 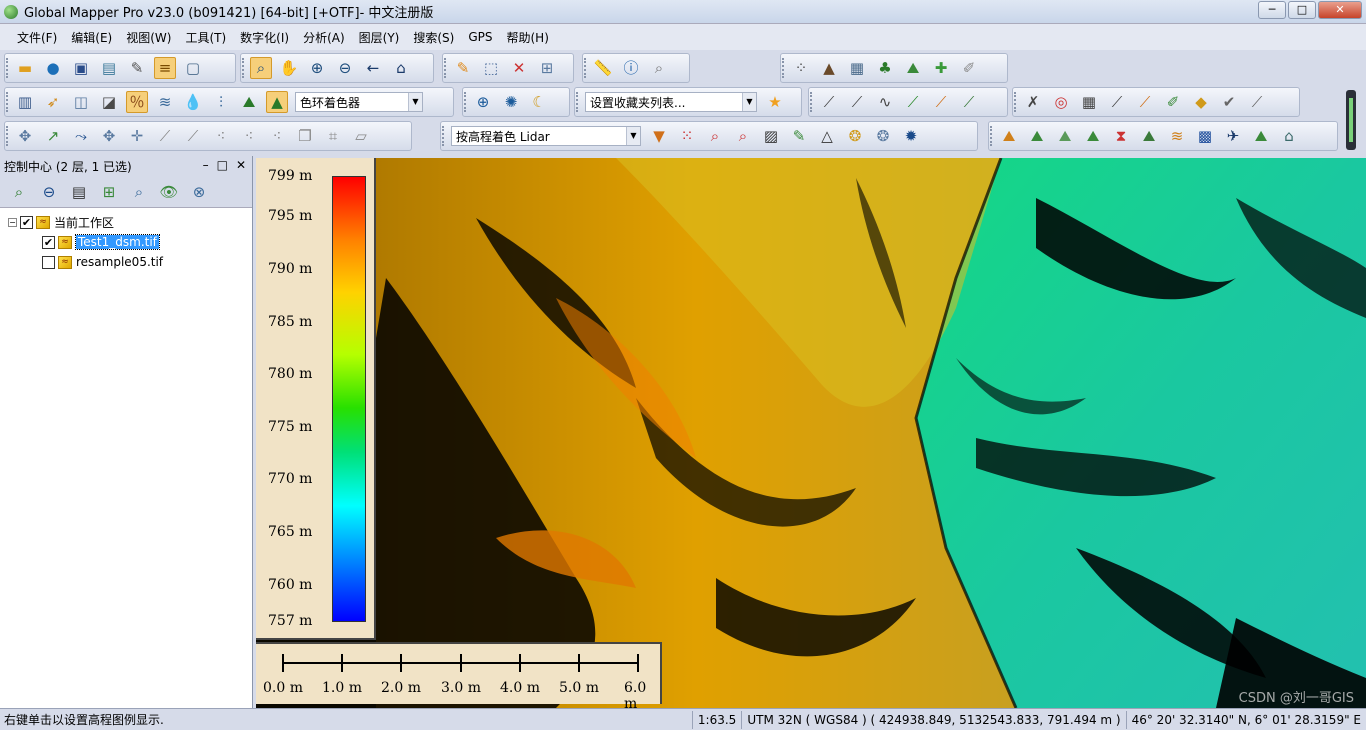 I want to click on shader-select: 色环着色器 ▼, so click(x=359, y=102).